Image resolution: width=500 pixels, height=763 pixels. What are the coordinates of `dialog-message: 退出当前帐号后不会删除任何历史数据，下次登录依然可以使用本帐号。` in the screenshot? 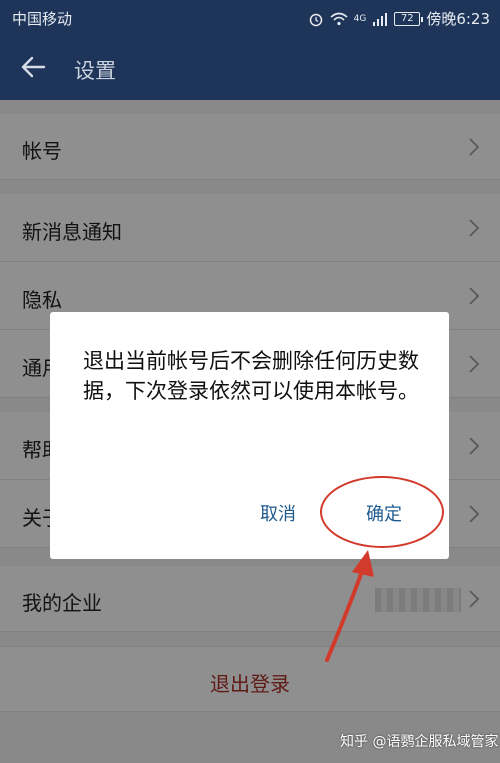 It's located at (251, 376).